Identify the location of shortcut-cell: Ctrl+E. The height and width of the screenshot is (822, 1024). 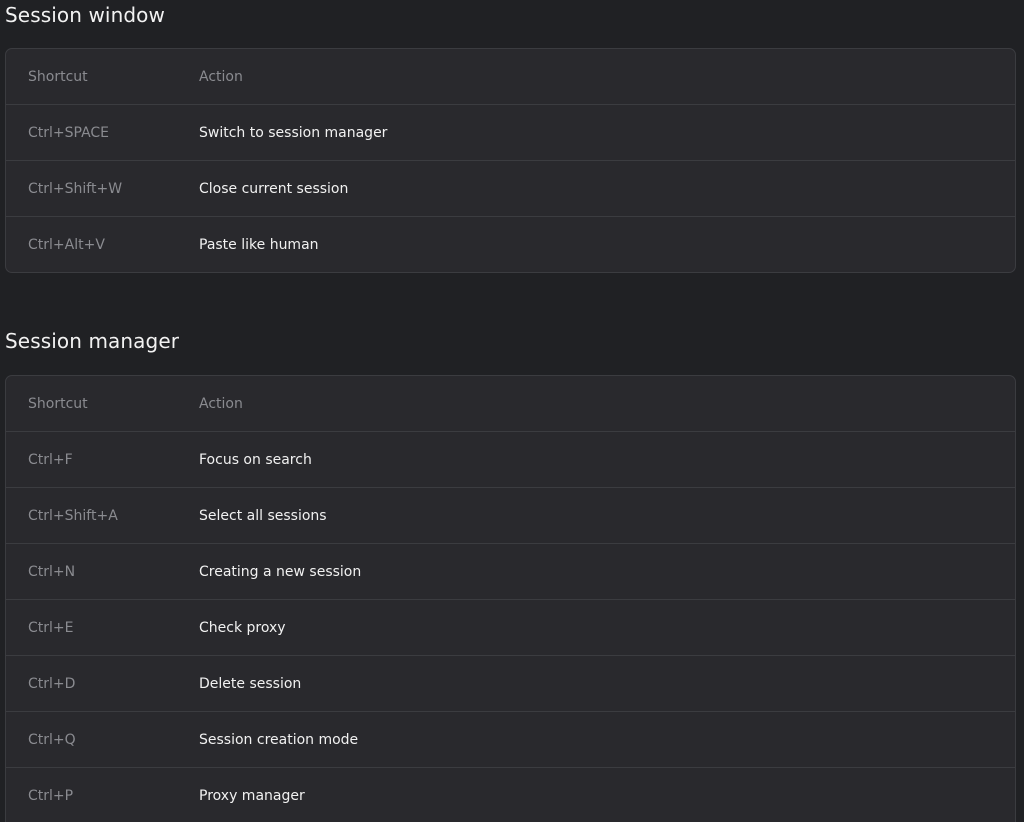
(51, 627).